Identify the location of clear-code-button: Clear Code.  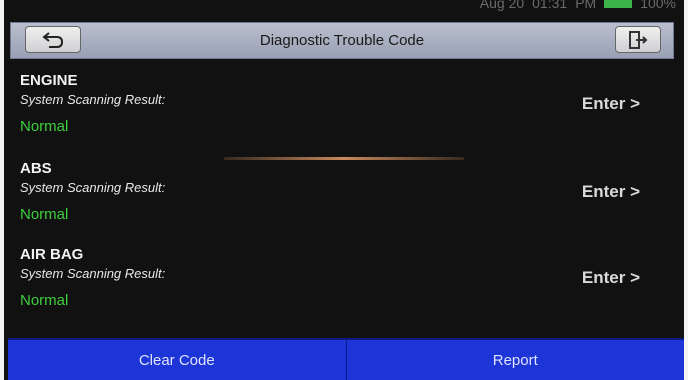
(177, 359).